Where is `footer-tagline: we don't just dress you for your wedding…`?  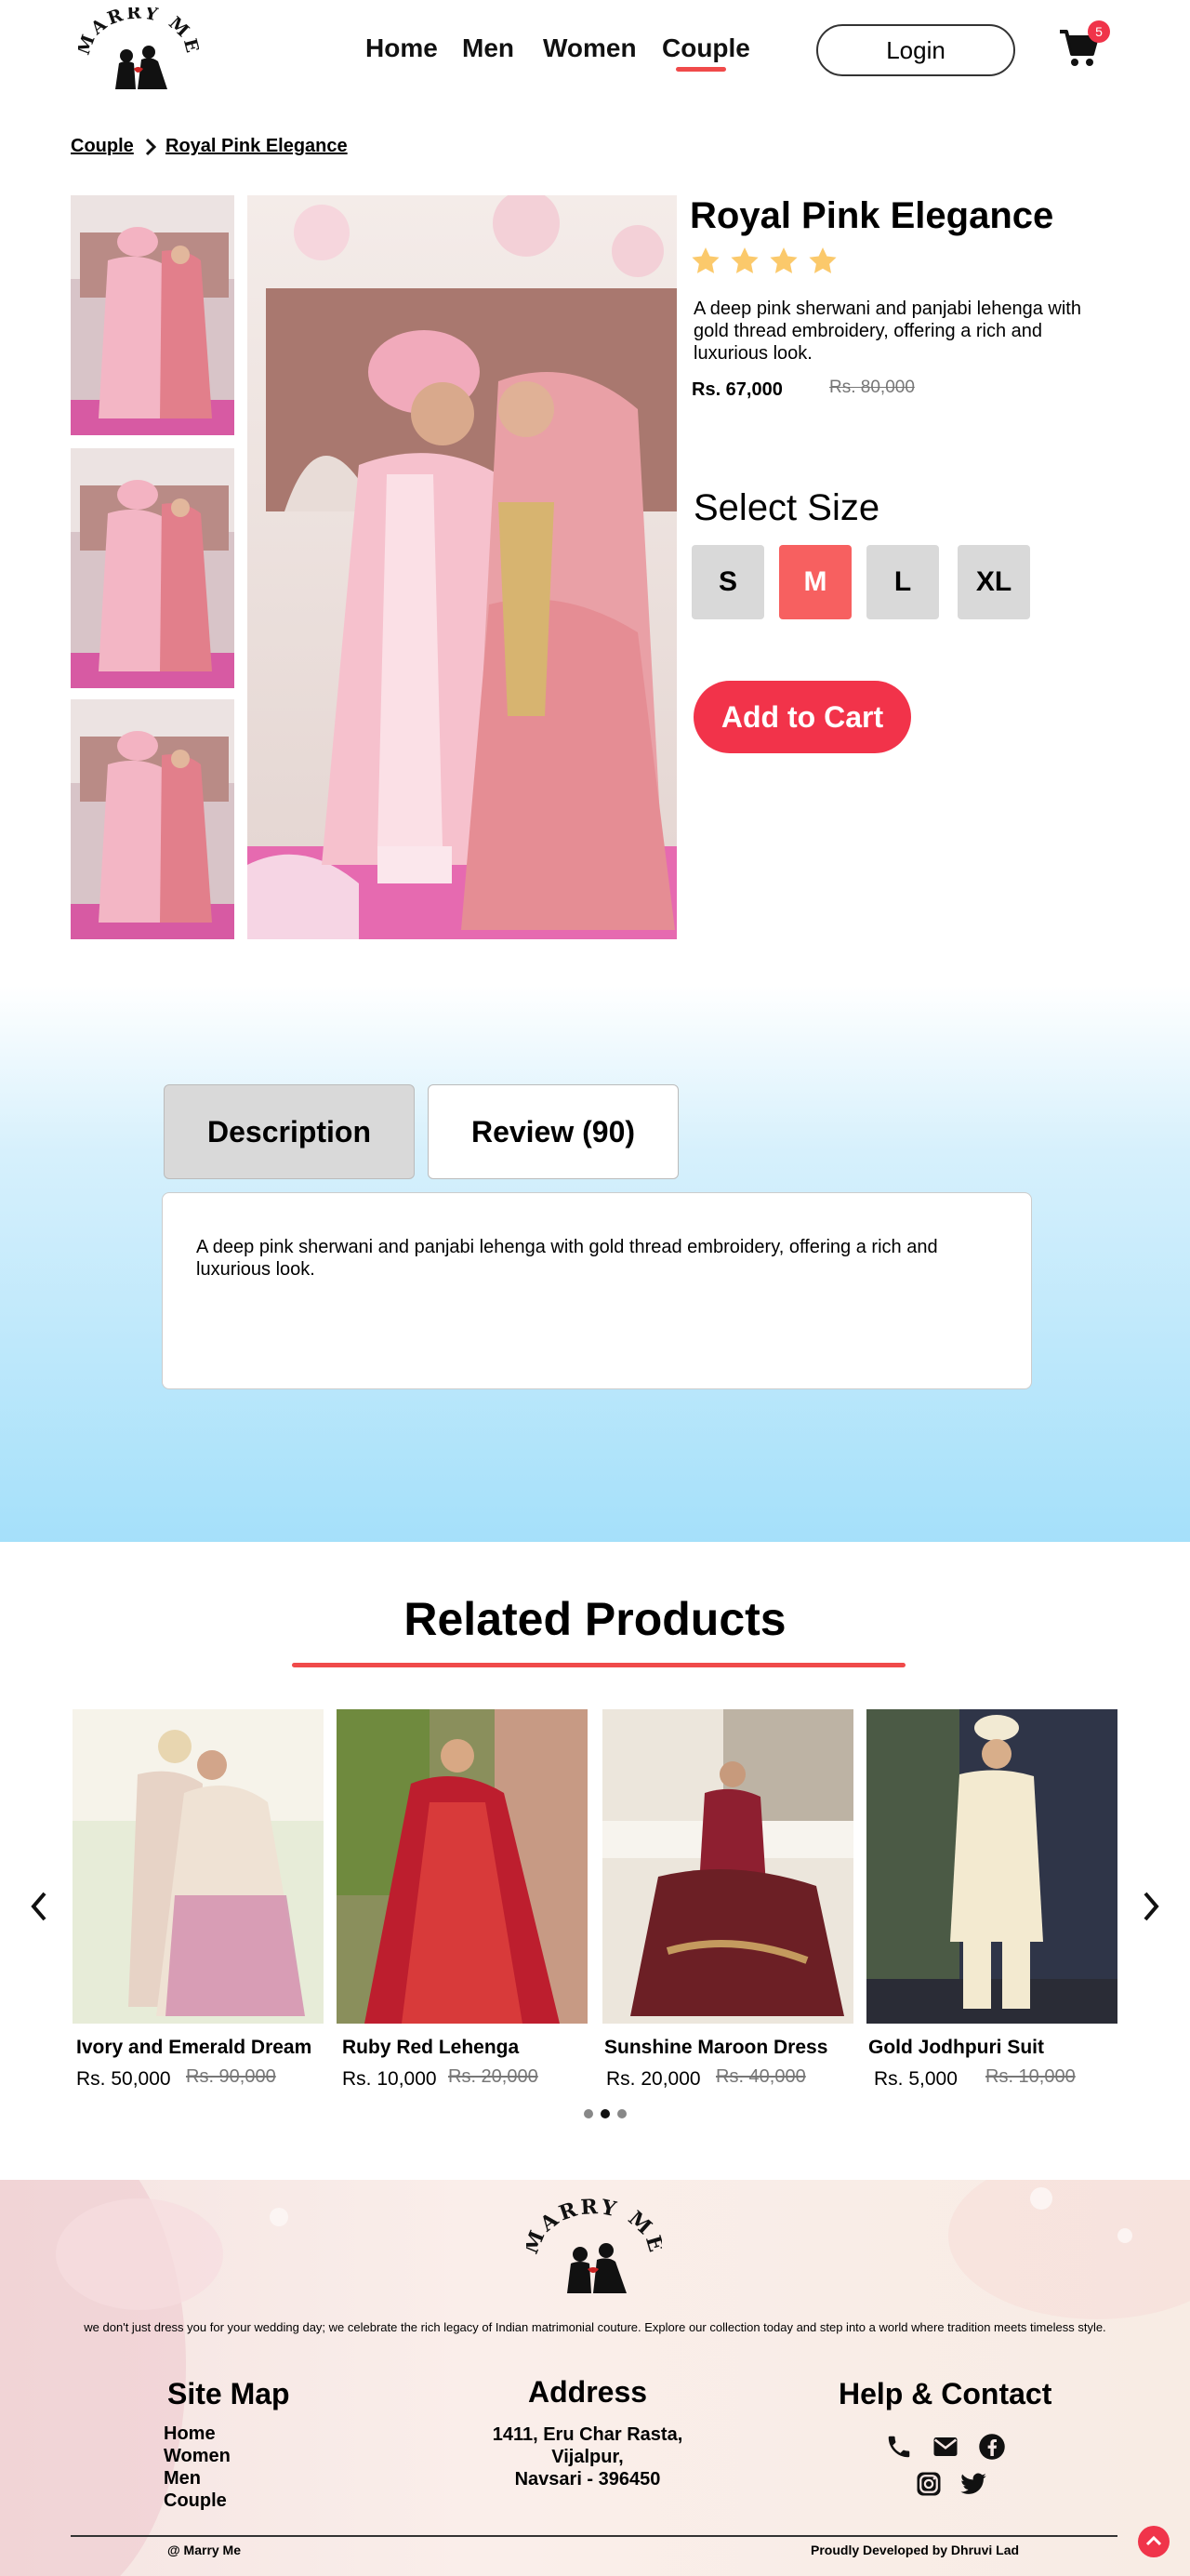
footer-tagline: we don't just dress you for your wedding… is located at coordinates (595, 2327).